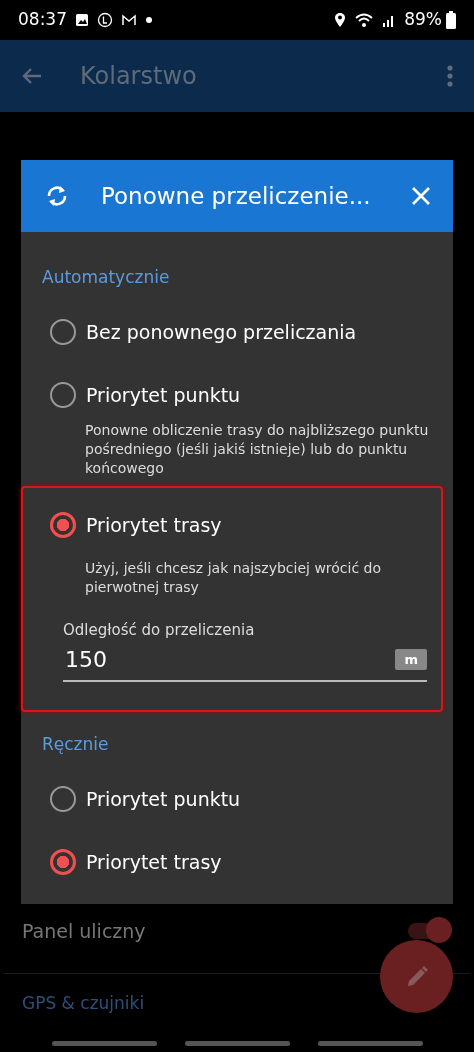 The image size is (474, 1052). Describe the element at coordinates (138, 76) in the screenshot. I see `screen-title: Kolarstwo` at that location.